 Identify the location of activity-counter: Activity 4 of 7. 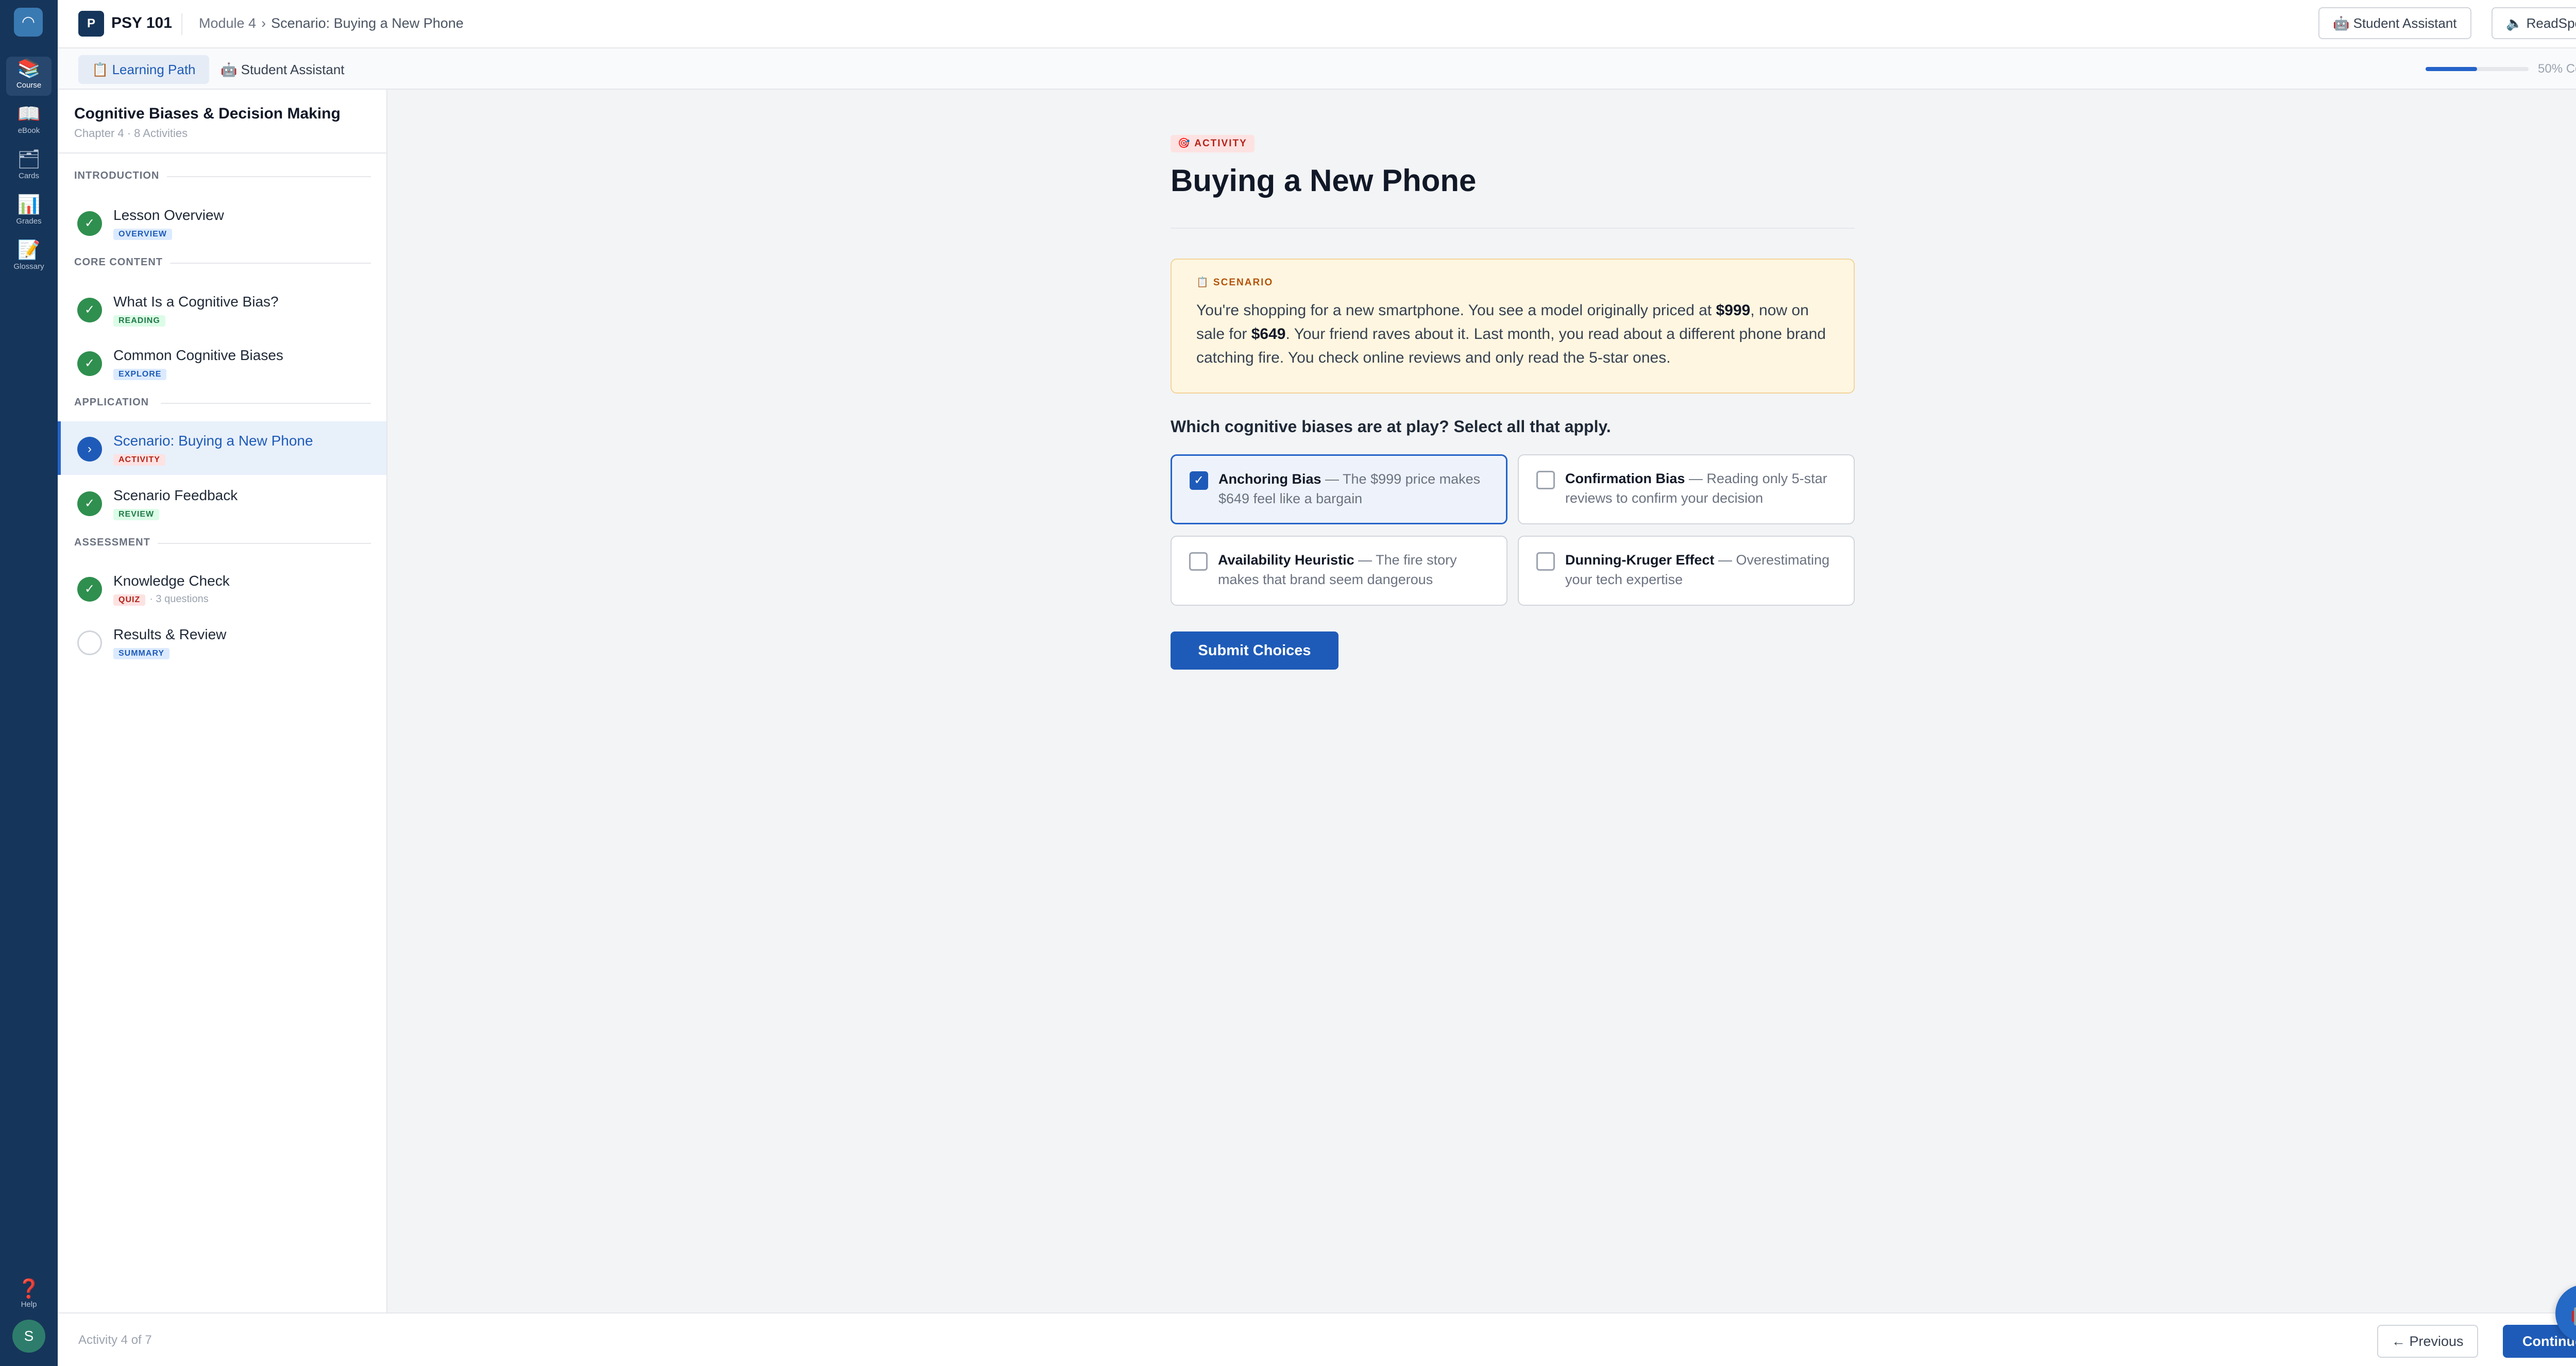
(115, 1340).